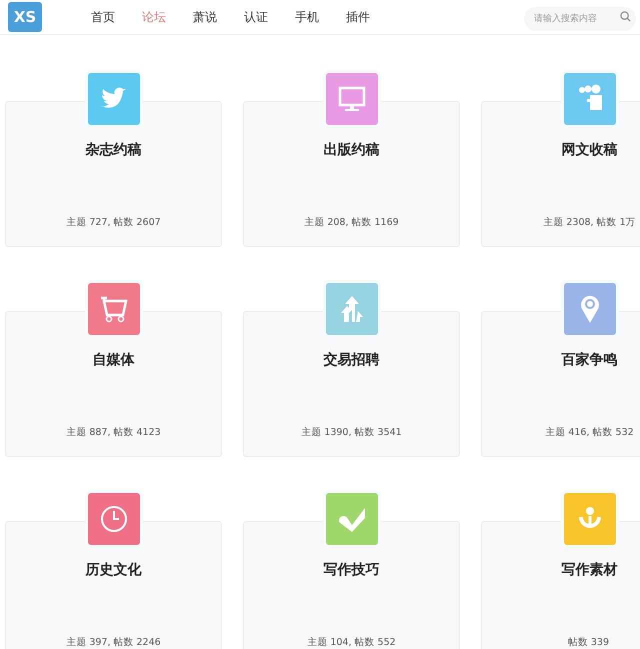 This screenshot has height=649, width=640. I want to click on nav-link: 认证, so click(256, 17).